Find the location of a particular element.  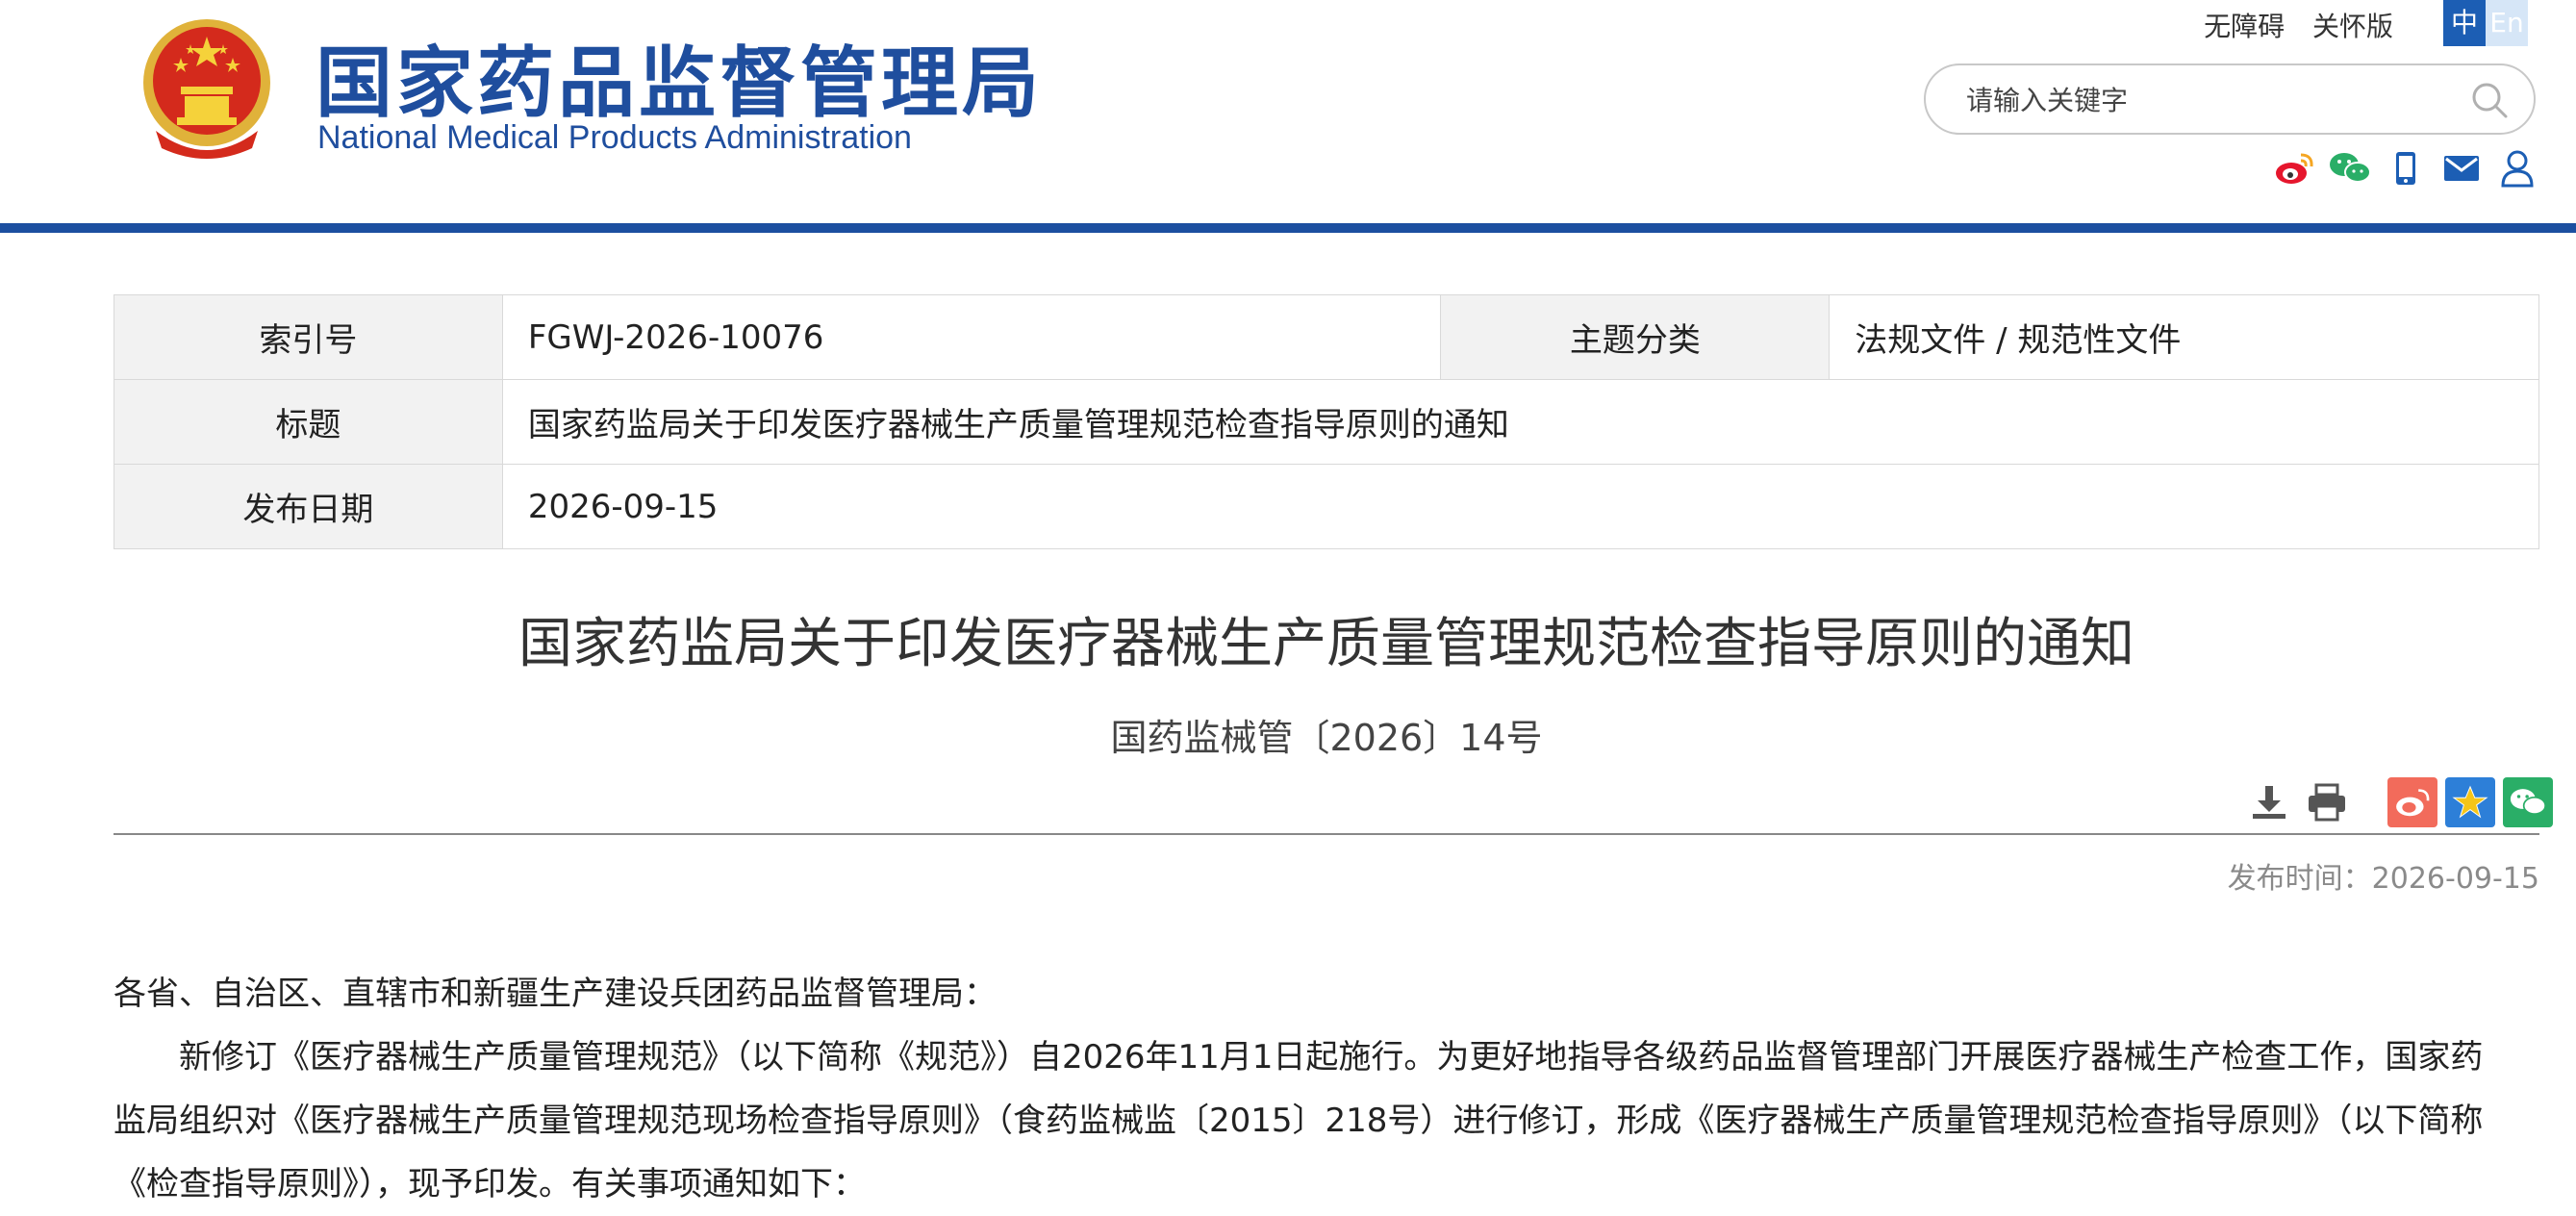

article-title: 国家药监局关于印发医疗器械生产质量管理规范检查指导原则的通知 is located at coordinates (1326, 644).